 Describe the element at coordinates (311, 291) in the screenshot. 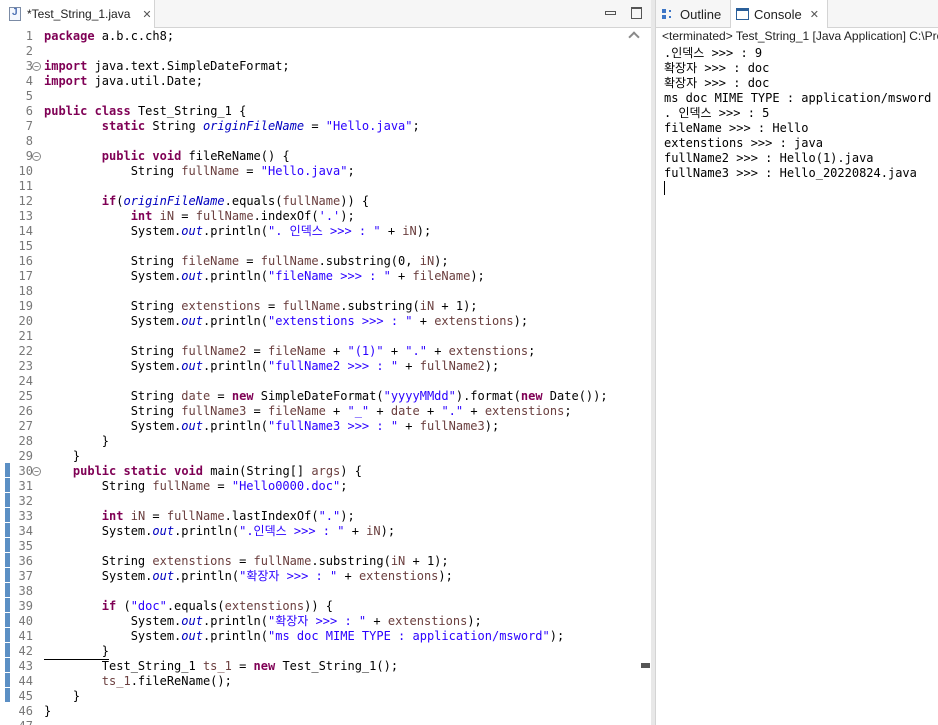

I see `code-line: 18` at that location.